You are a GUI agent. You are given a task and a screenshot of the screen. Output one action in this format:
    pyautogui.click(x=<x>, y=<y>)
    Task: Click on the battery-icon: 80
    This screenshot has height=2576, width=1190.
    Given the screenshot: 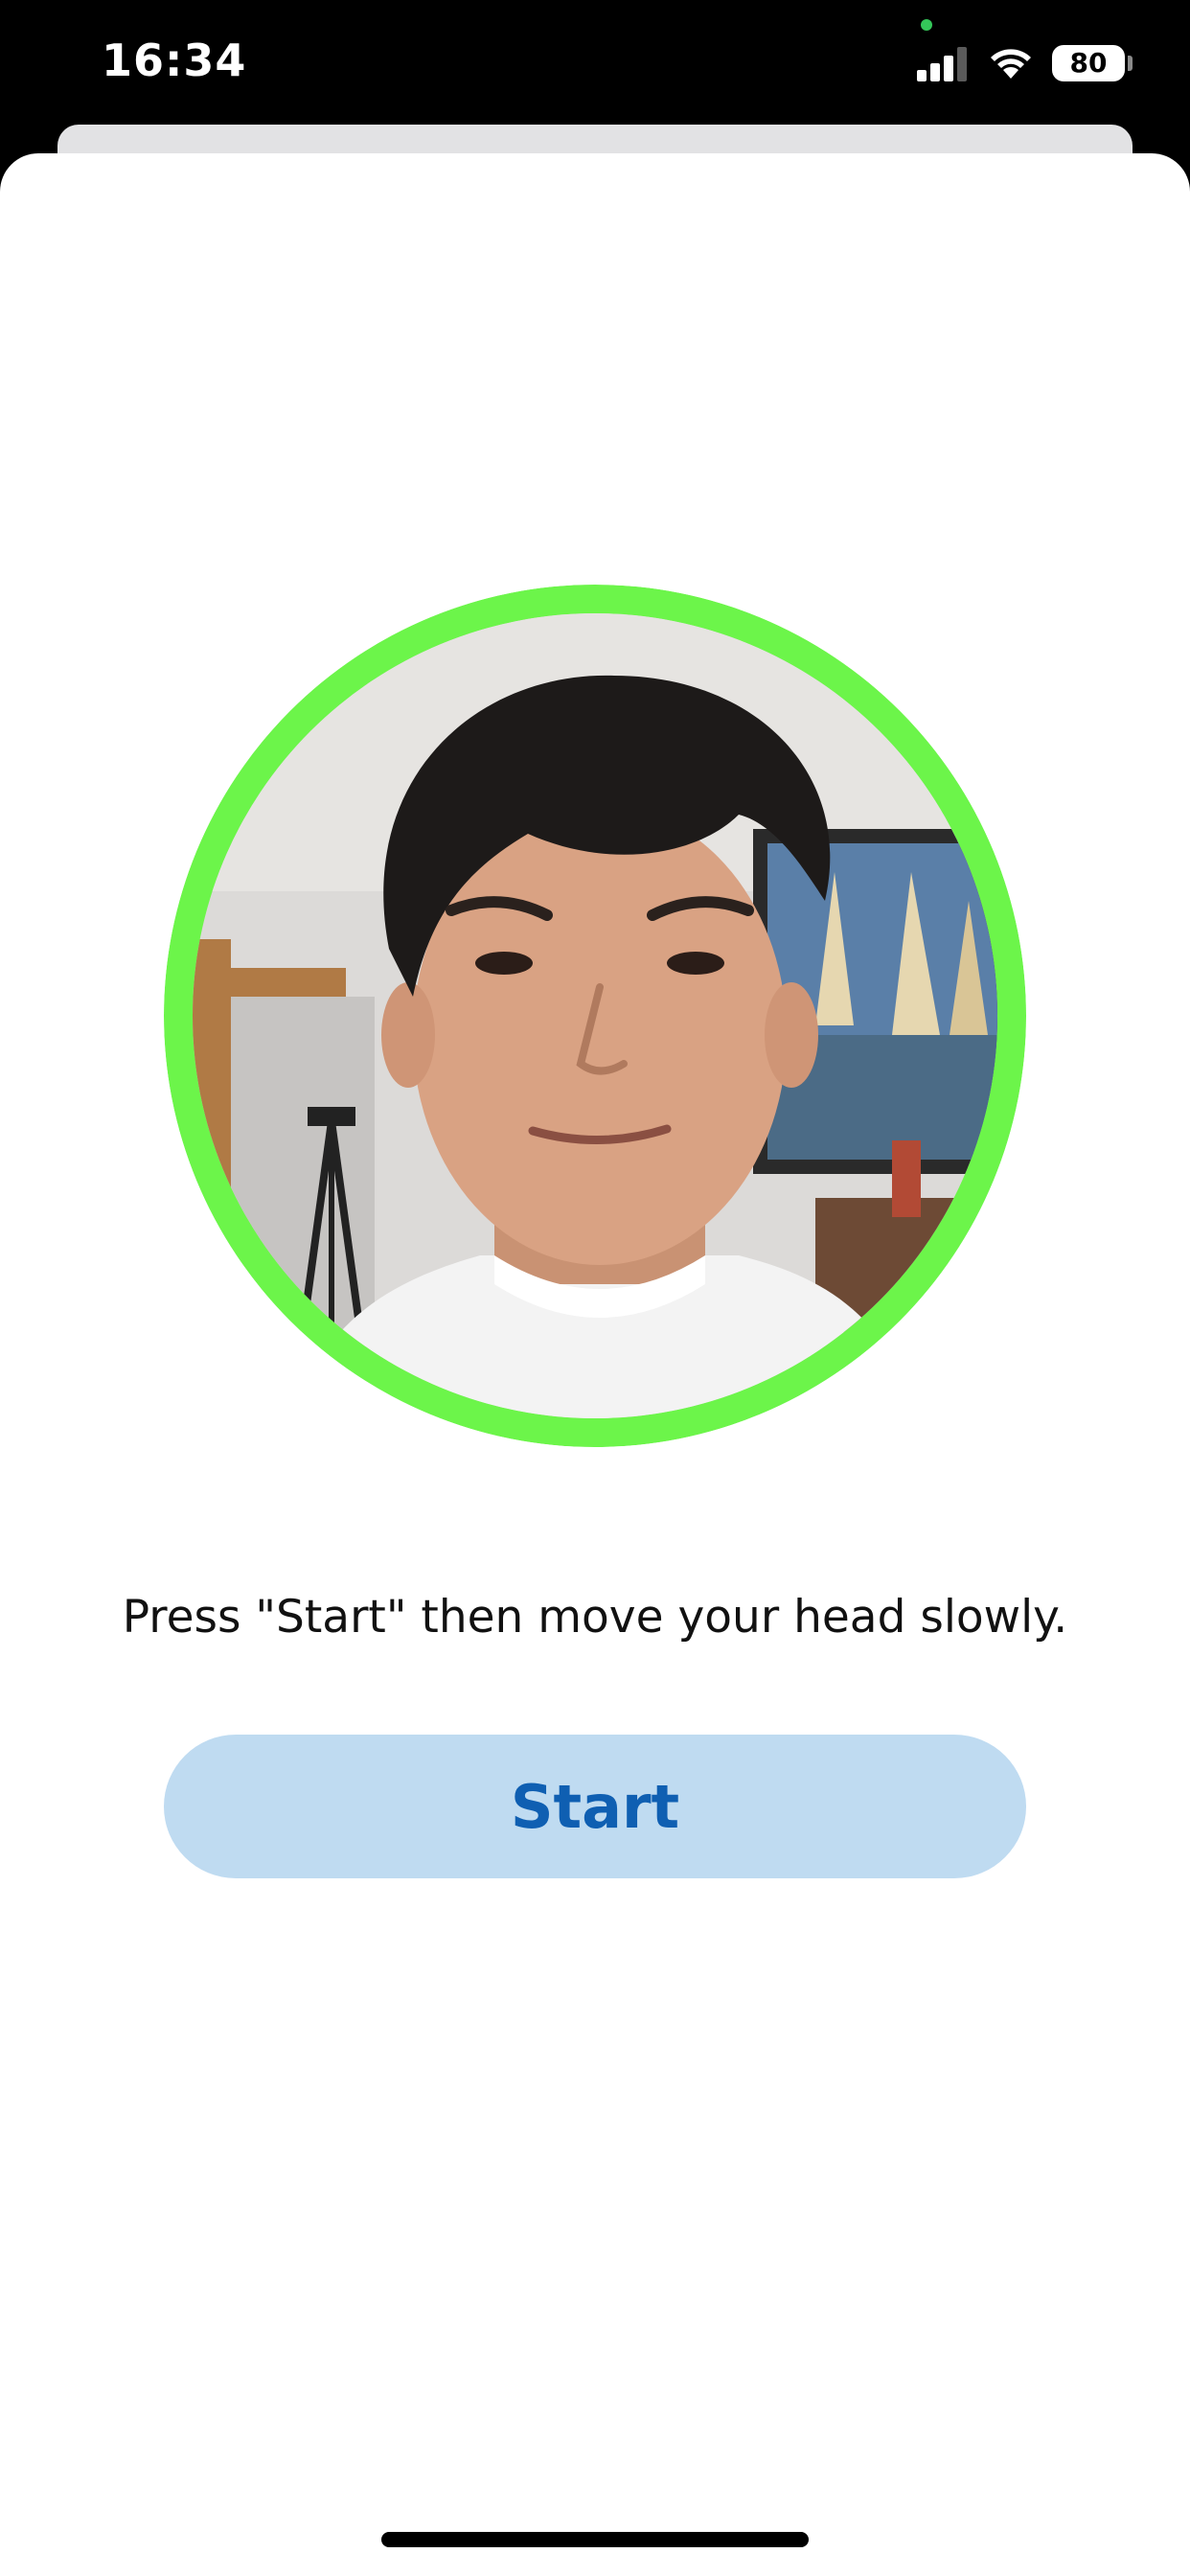 What is the action you would take?
    pyautogui.click(x=1089, y=63)
    